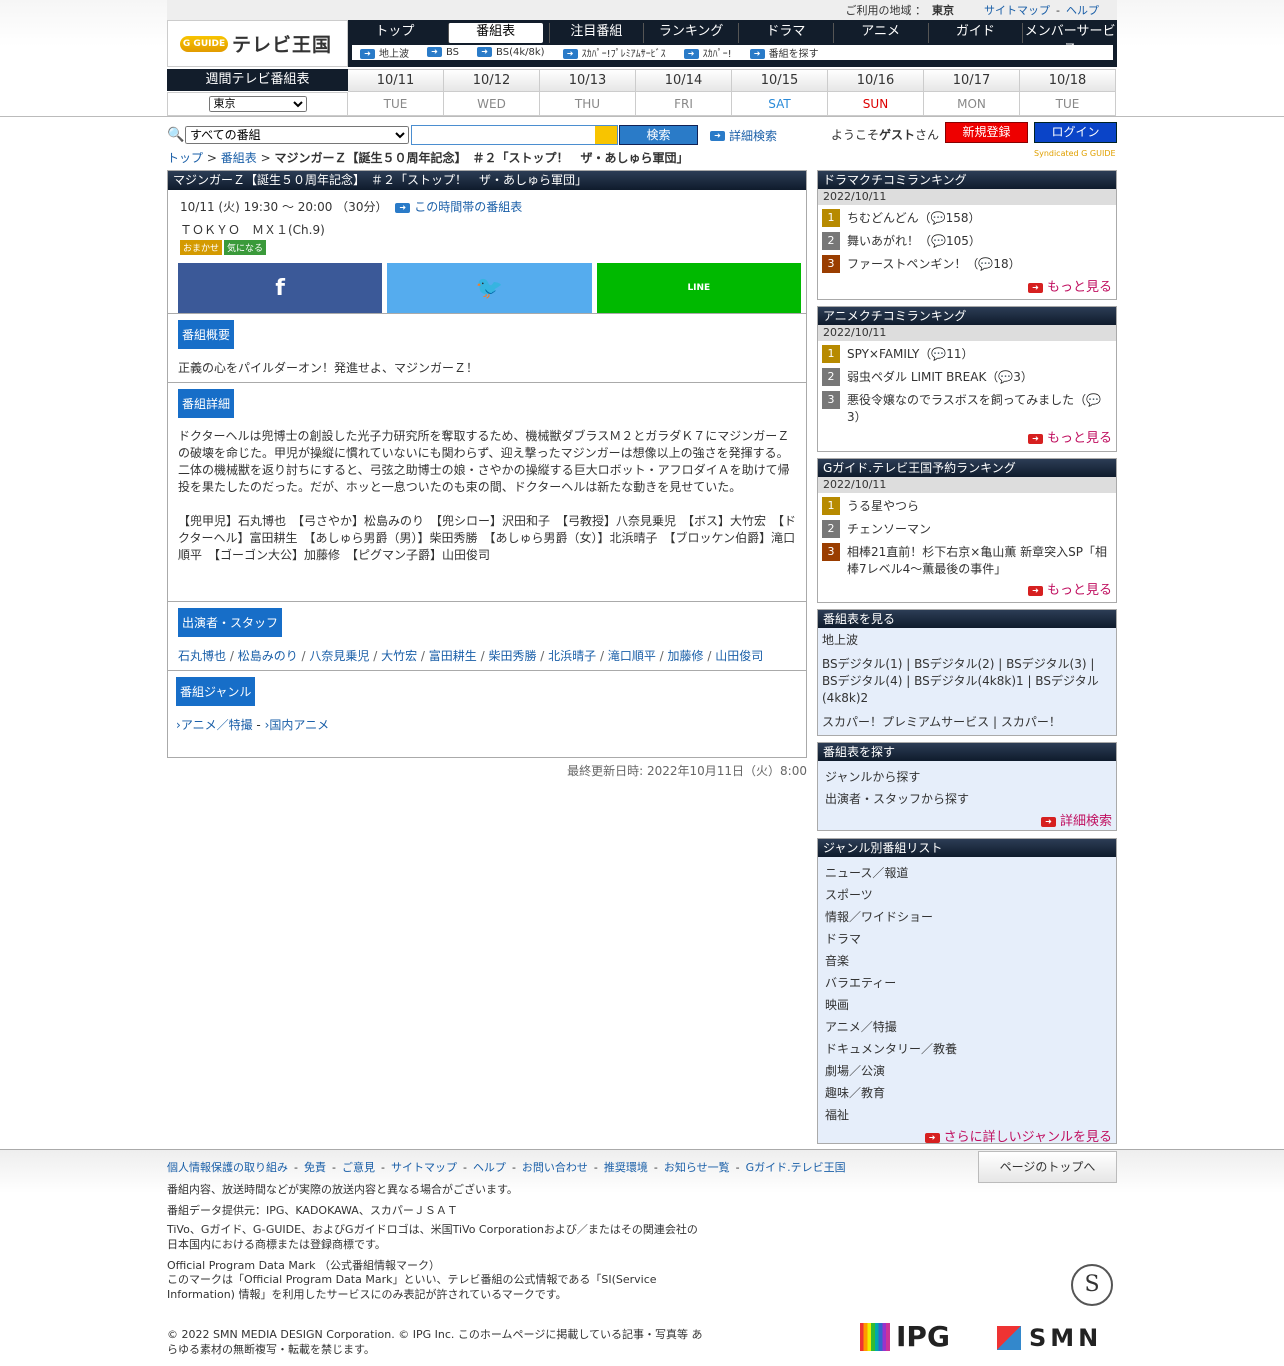 This screenshot has width=1284, height=1366. What do you see at coordinates (1067, 81) in the screenshot?
I see `day-date: 10/18` at bounding box center [1067, 81].